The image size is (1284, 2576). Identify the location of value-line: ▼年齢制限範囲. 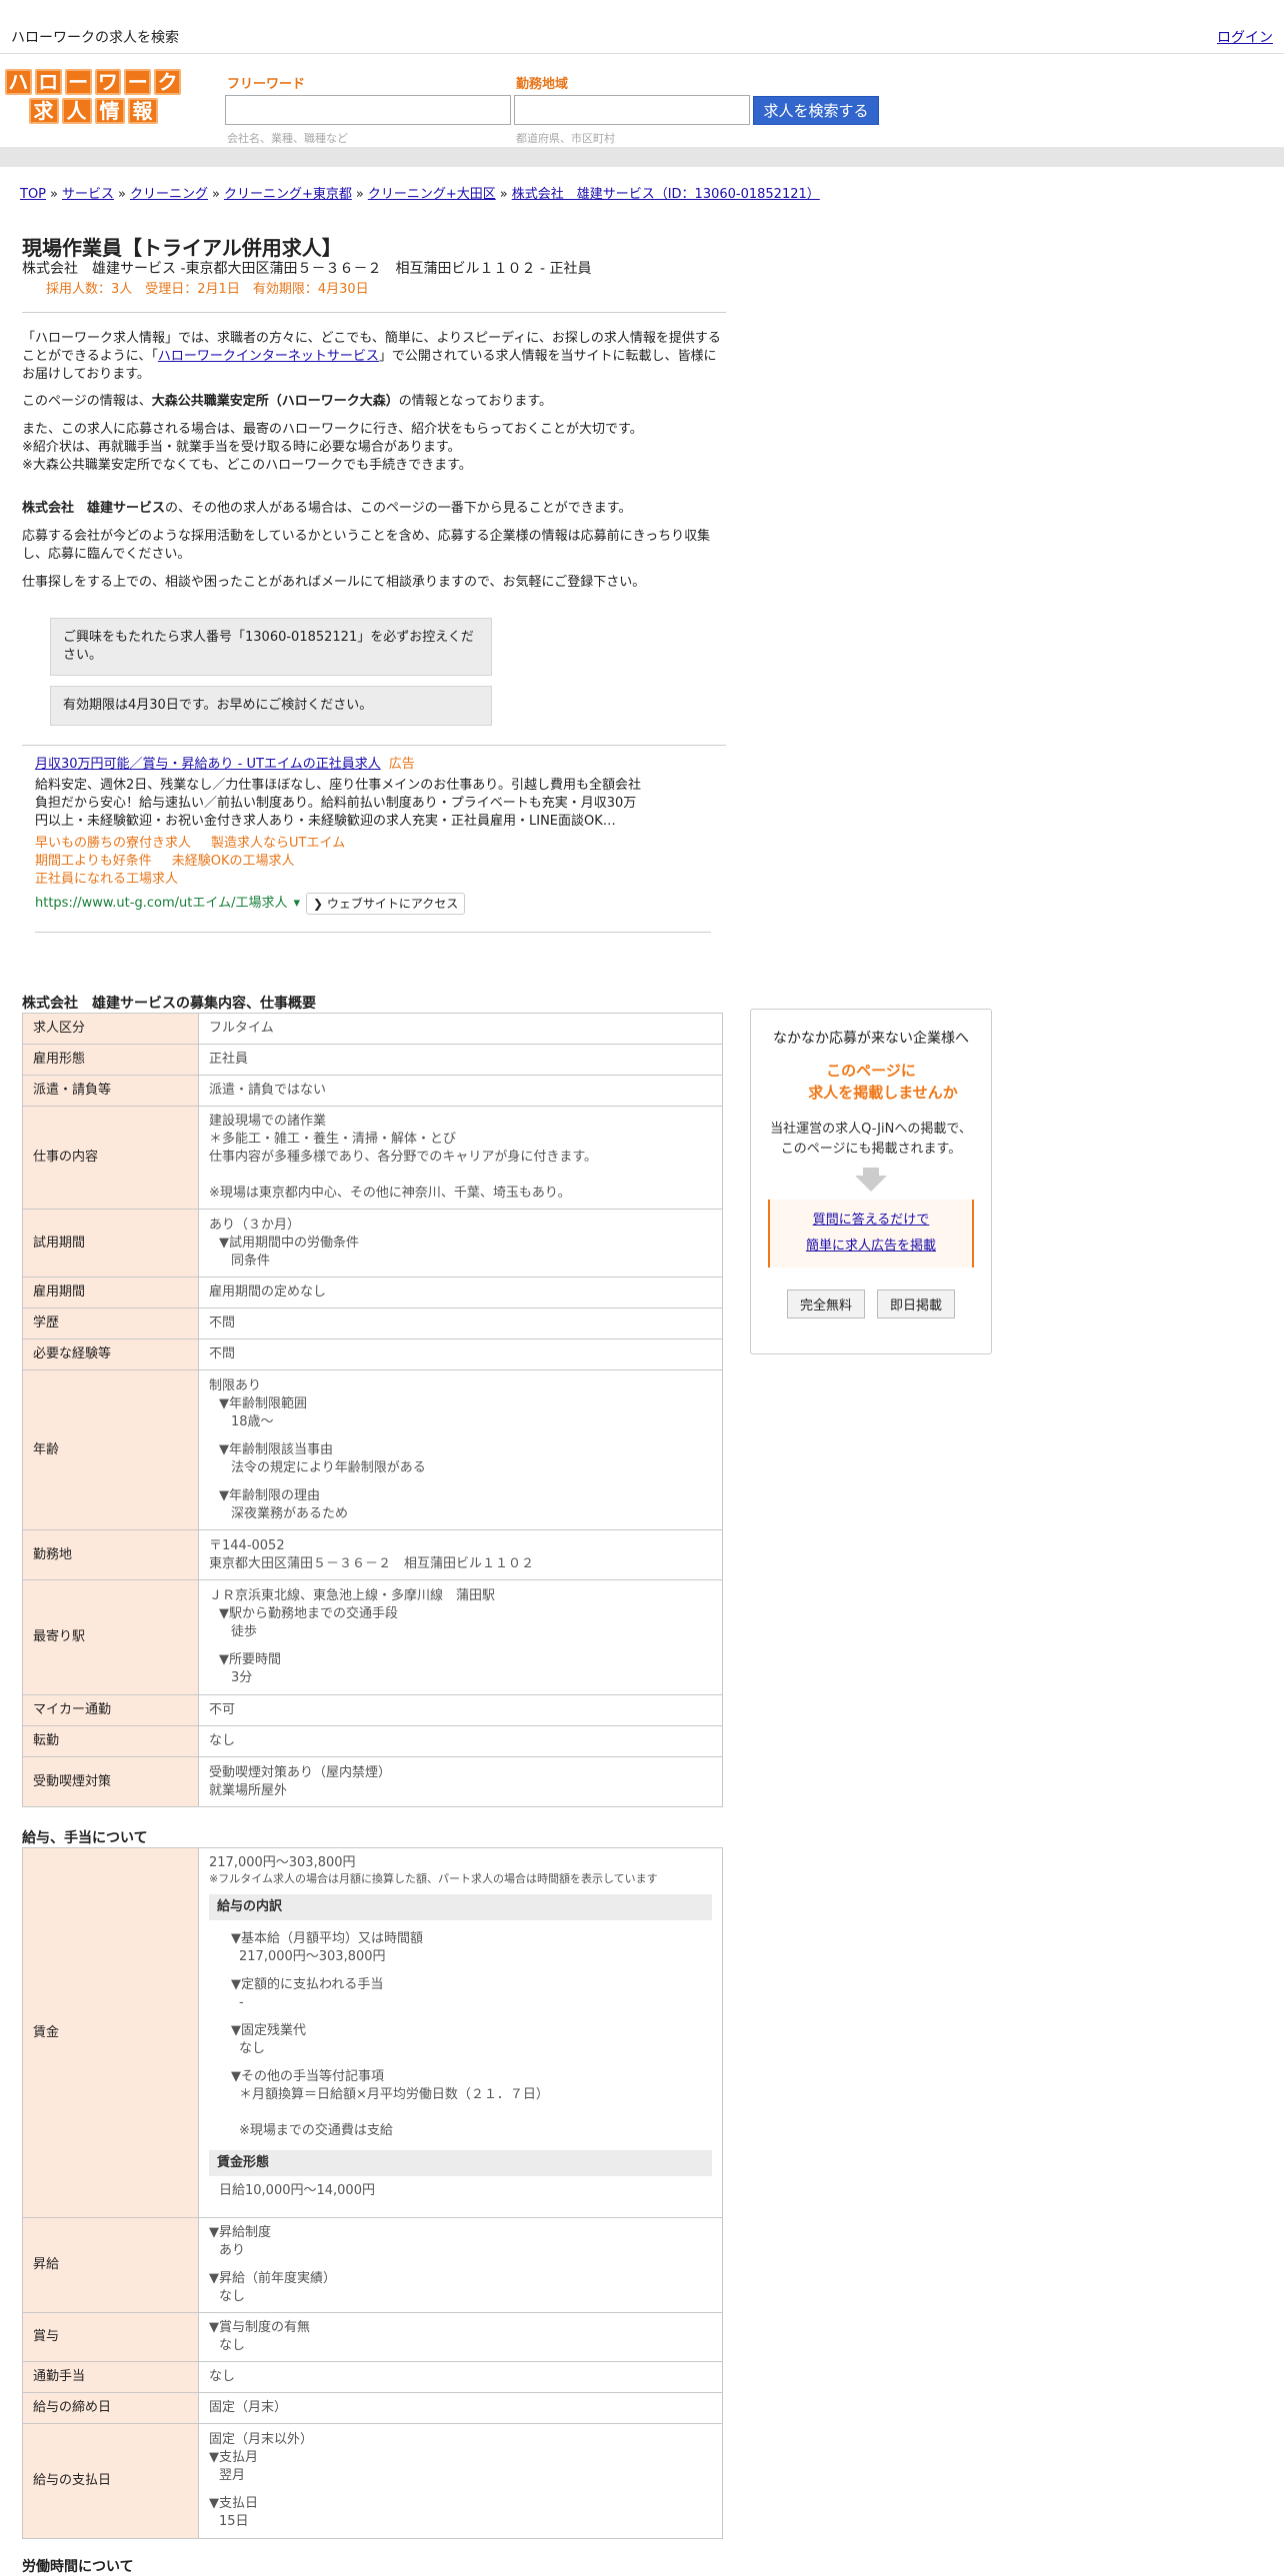
(263, 1403).